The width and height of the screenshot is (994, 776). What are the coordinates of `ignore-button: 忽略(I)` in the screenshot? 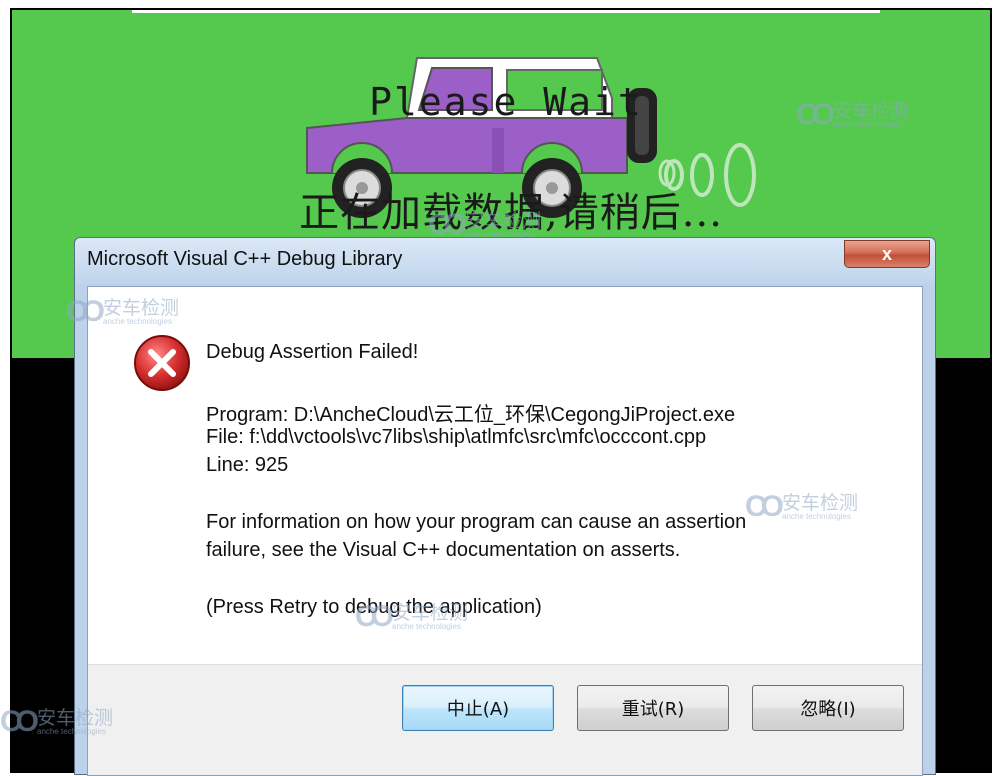 It's located at (828, 708).